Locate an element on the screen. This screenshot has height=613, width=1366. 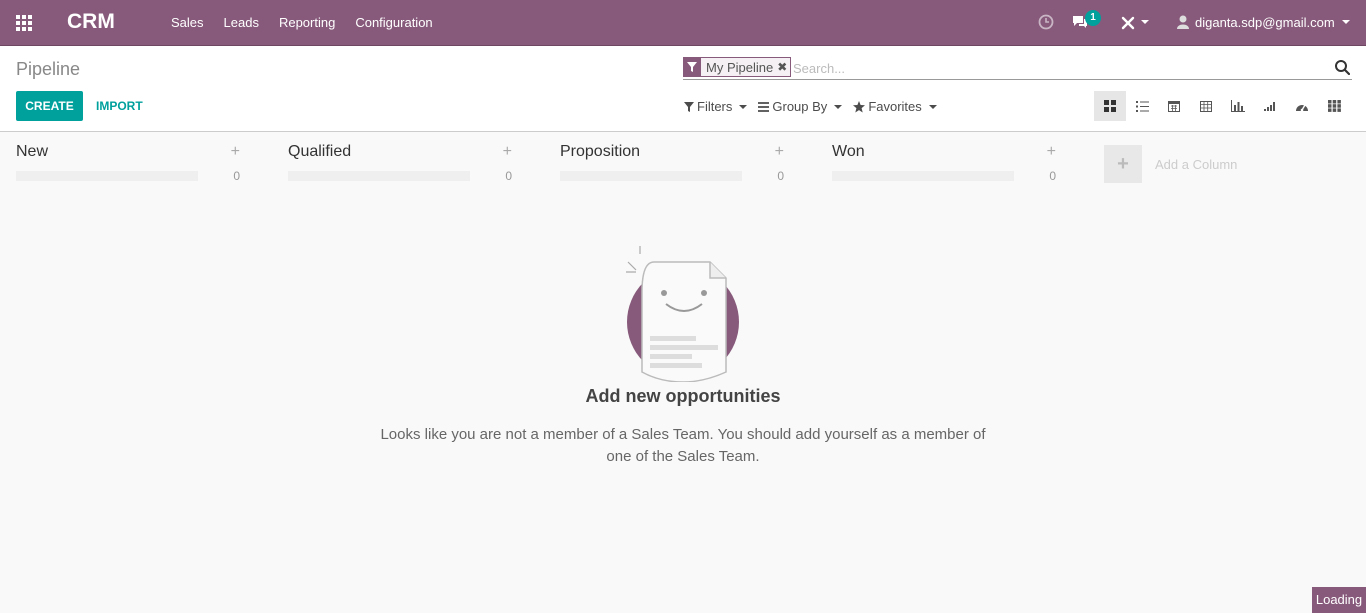
favorites-dropdown: Favorites is located at coordinates (895, 106).